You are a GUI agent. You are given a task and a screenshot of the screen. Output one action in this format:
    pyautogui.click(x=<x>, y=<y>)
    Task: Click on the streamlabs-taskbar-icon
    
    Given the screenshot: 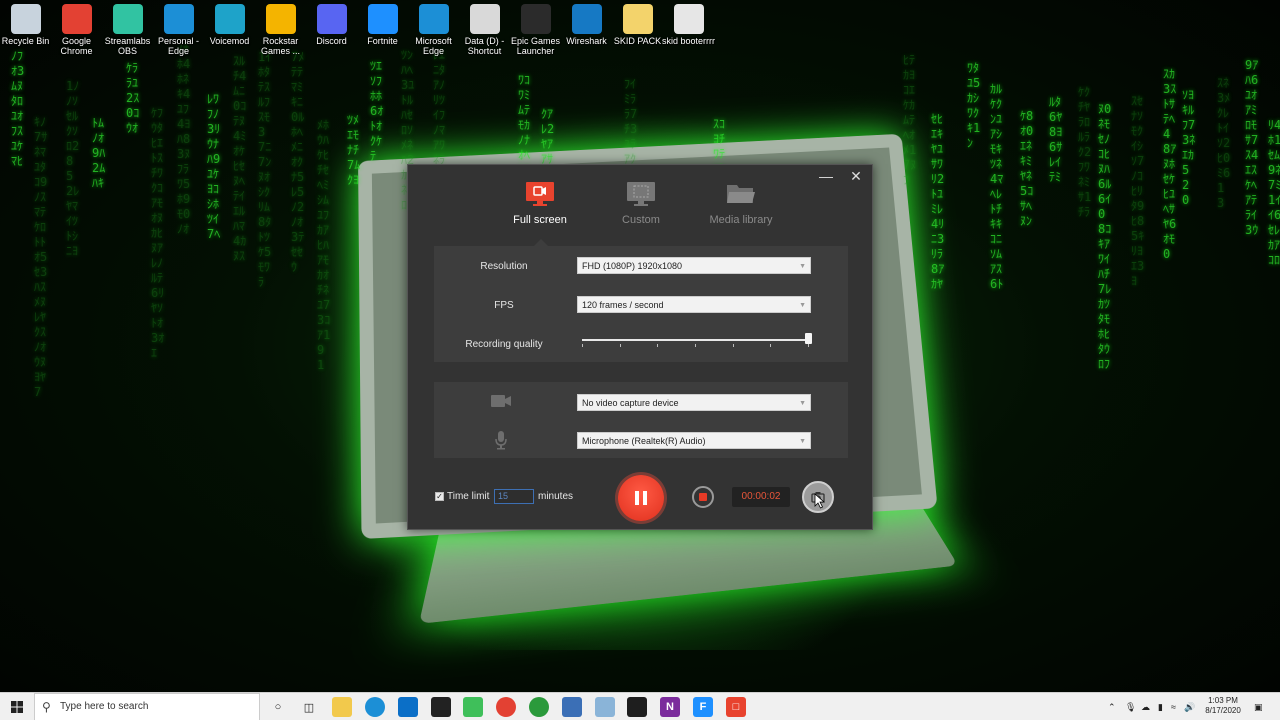 What is the action you would take?
    pyautogui.click(x=473, y=707)
    